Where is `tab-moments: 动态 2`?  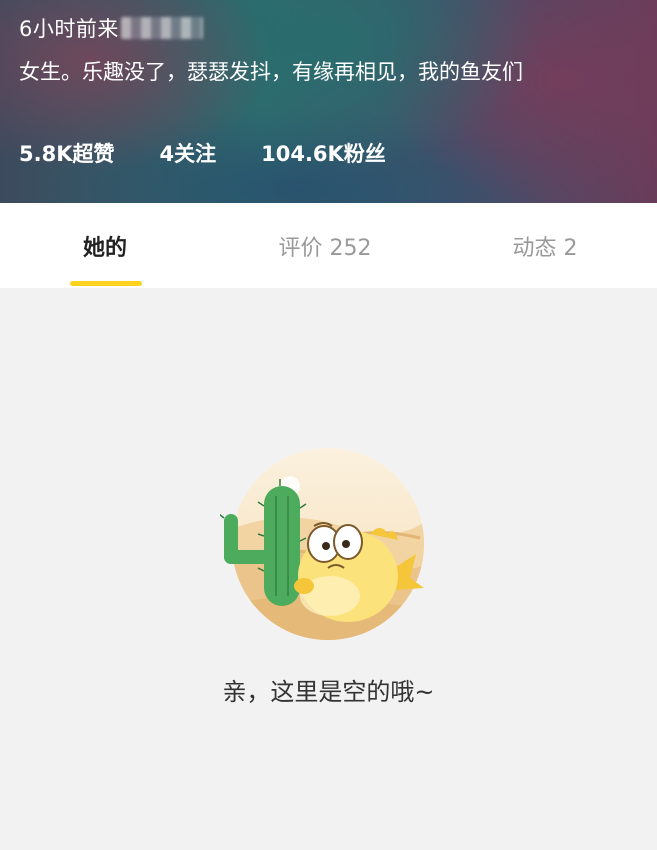
tab-moments: 动态 2 is located at coordinates (545, 245).